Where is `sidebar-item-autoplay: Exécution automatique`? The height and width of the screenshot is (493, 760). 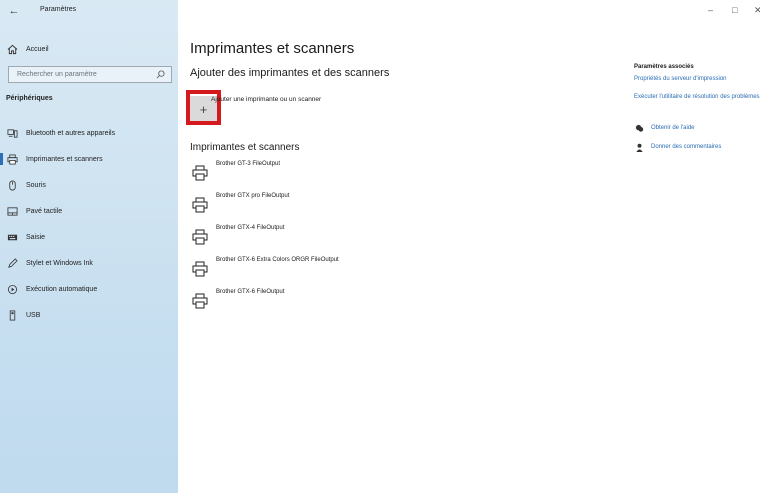 sidebar-item-autoplay: Exécution automatique is located at coordinates (89, 289).